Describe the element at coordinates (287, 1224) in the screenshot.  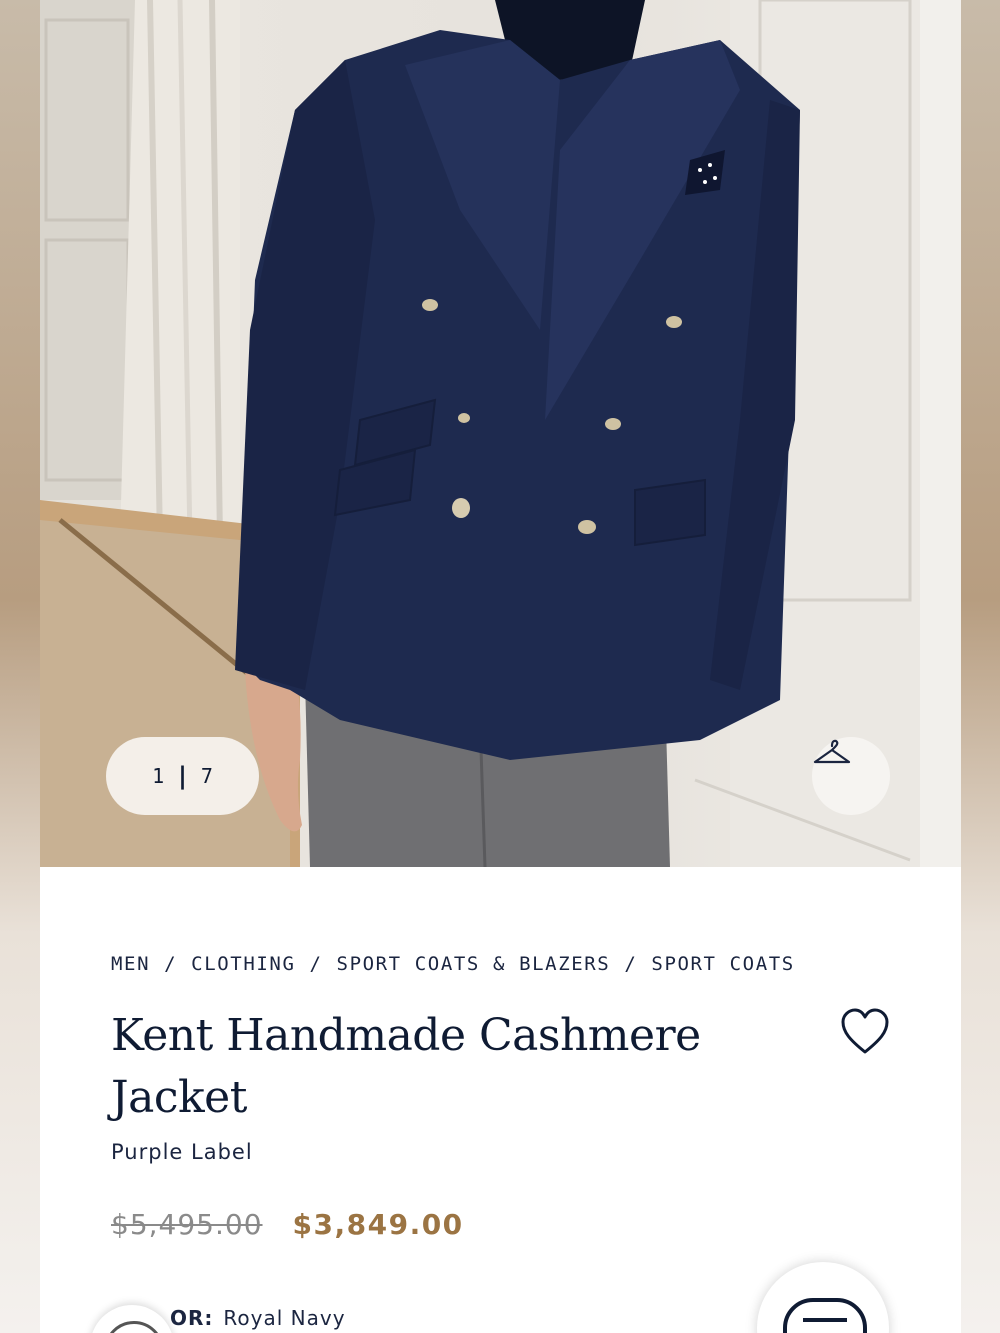
I see `price-block: $5,495.00 $3,849.00` at that location.